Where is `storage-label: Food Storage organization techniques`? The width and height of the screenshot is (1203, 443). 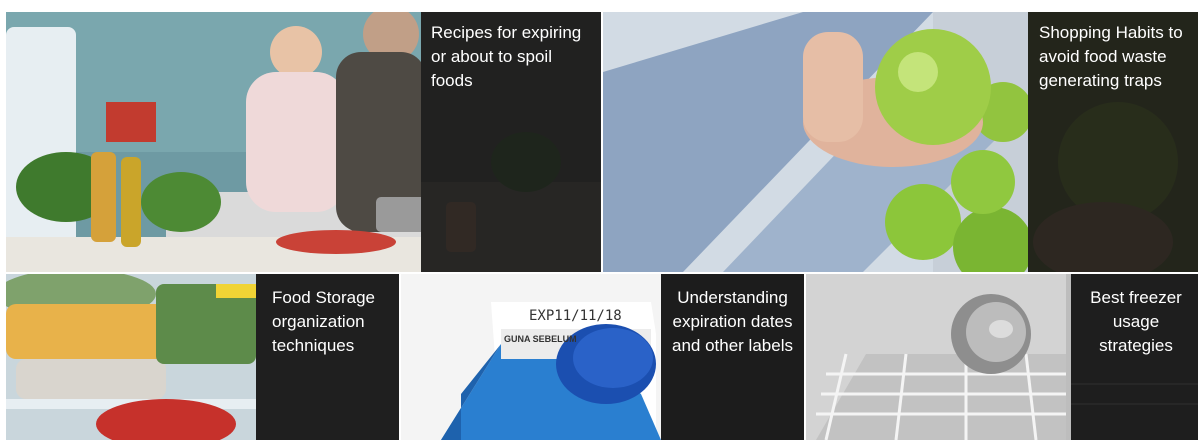 storage-label: Food Storage organization techniques is located at coordinates (324, 321).